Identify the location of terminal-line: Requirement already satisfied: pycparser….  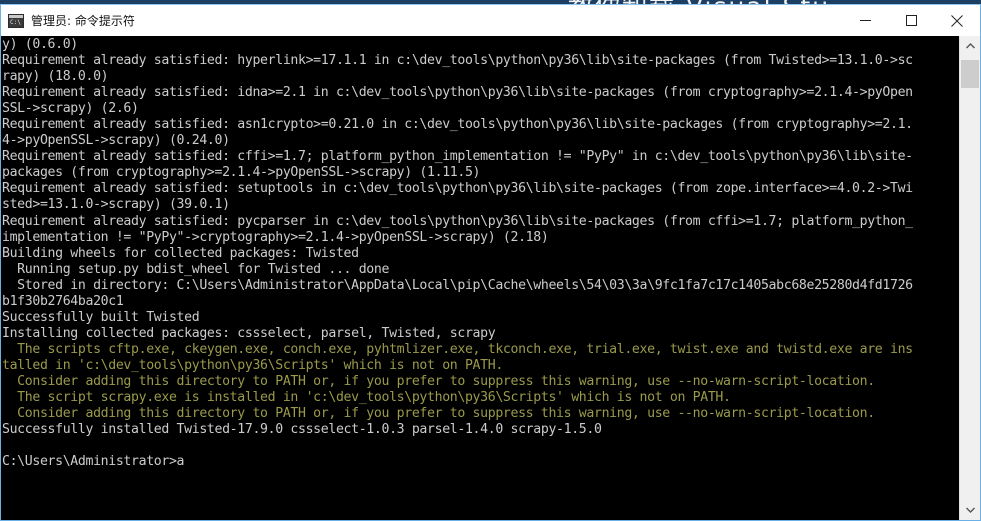
(457, 221).